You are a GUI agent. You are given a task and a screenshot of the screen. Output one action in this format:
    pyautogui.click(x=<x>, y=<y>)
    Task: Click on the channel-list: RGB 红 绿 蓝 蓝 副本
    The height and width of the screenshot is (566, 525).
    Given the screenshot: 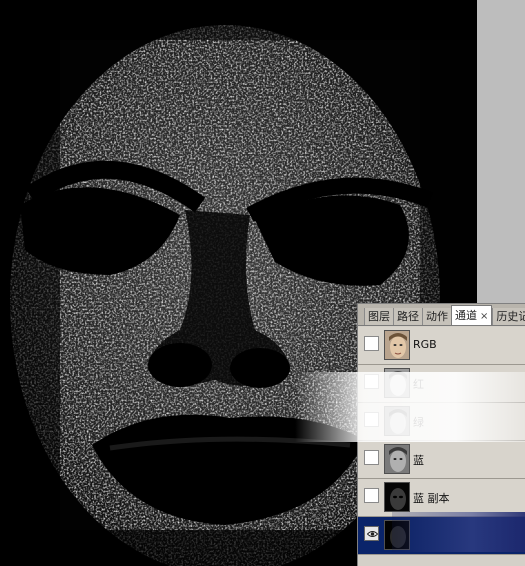 What is the action you would take?
    pyautogui.click(x=441, y=441)
    